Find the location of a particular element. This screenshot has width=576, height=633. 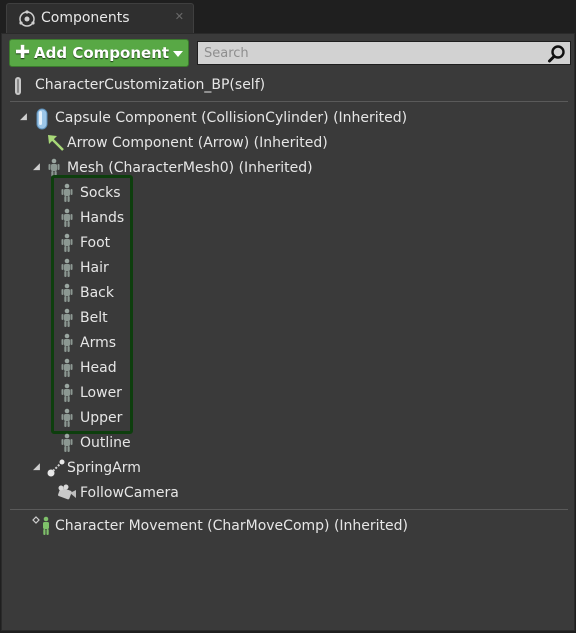

tree-item-head: Head is located at coordinates (282, 369).